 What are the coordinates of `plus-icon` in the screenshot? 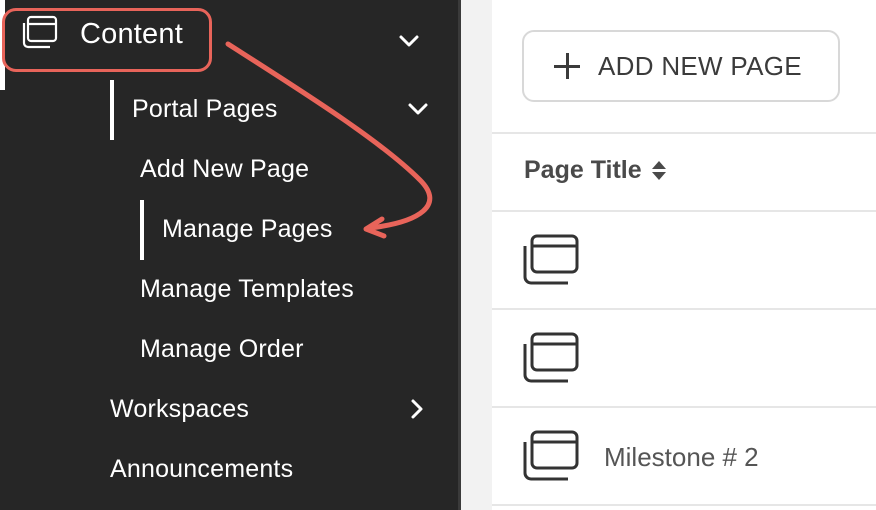 It's located at (567, 66).